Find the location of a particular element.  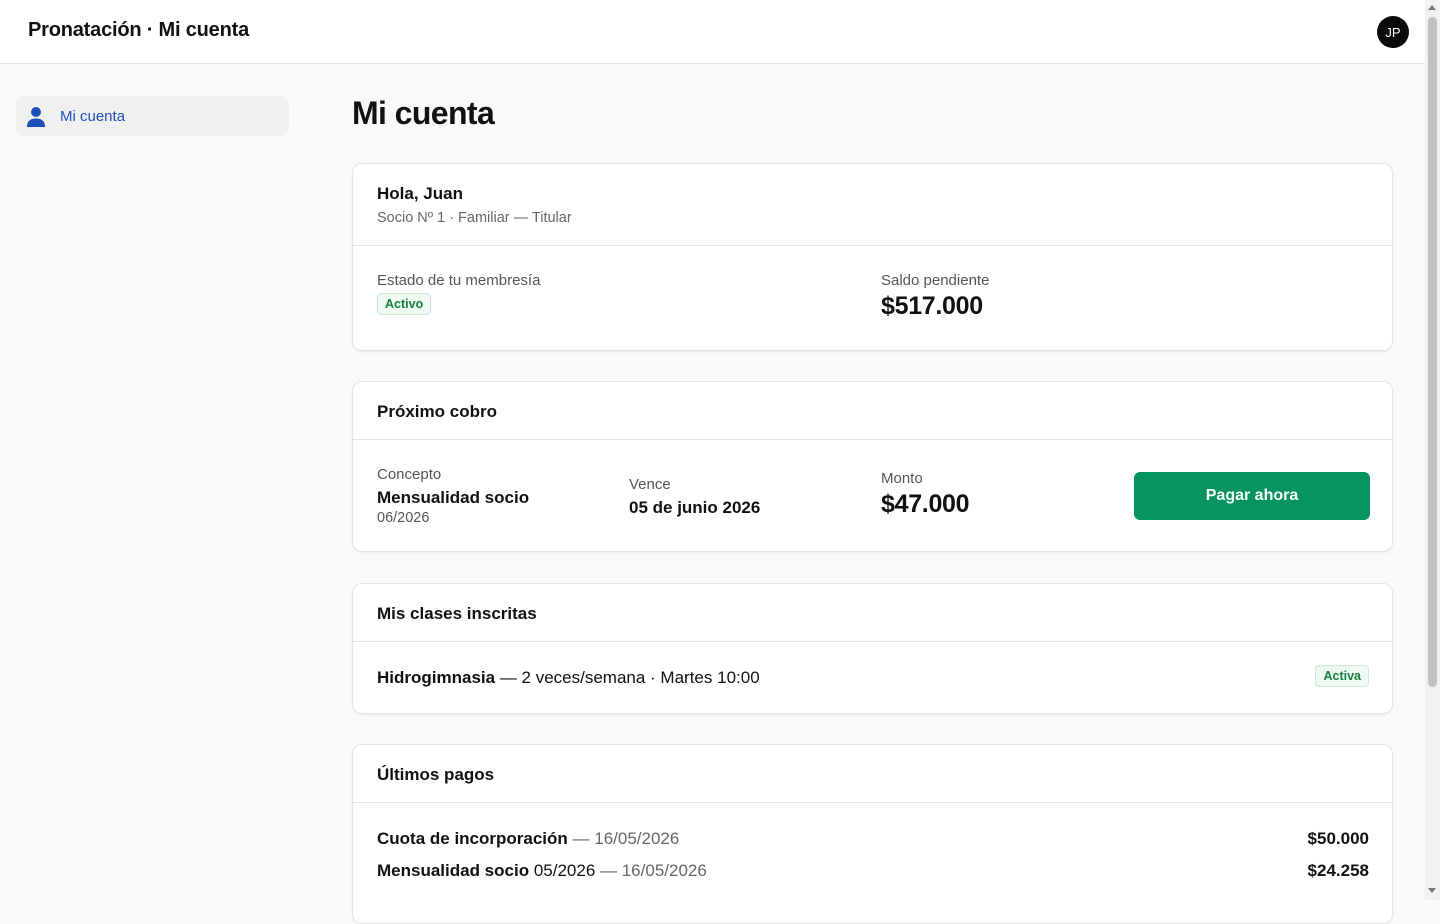

top-bar: Pronatación · Mi cuenta JP is located at coordinates (712, 32).